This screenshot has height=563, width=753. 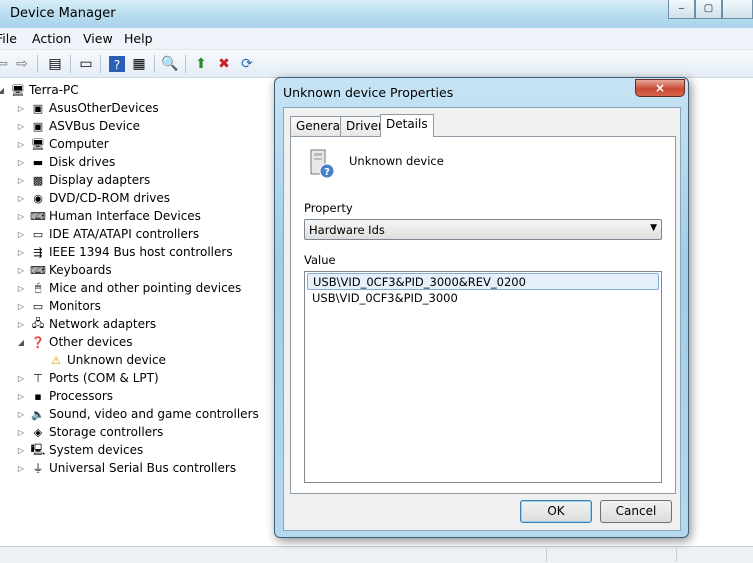 I want to click on tree-category-item: ▷ 🖳 System devices, so click(x=79, y=450).